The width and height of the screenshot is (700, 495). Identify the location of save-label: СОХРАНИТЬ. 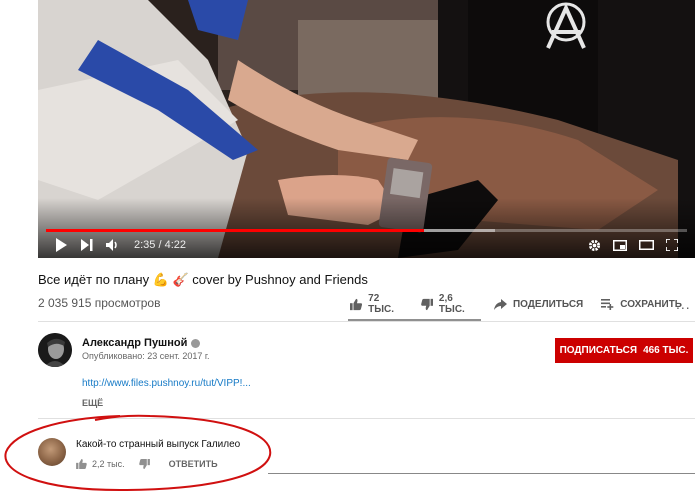
(651, 304).